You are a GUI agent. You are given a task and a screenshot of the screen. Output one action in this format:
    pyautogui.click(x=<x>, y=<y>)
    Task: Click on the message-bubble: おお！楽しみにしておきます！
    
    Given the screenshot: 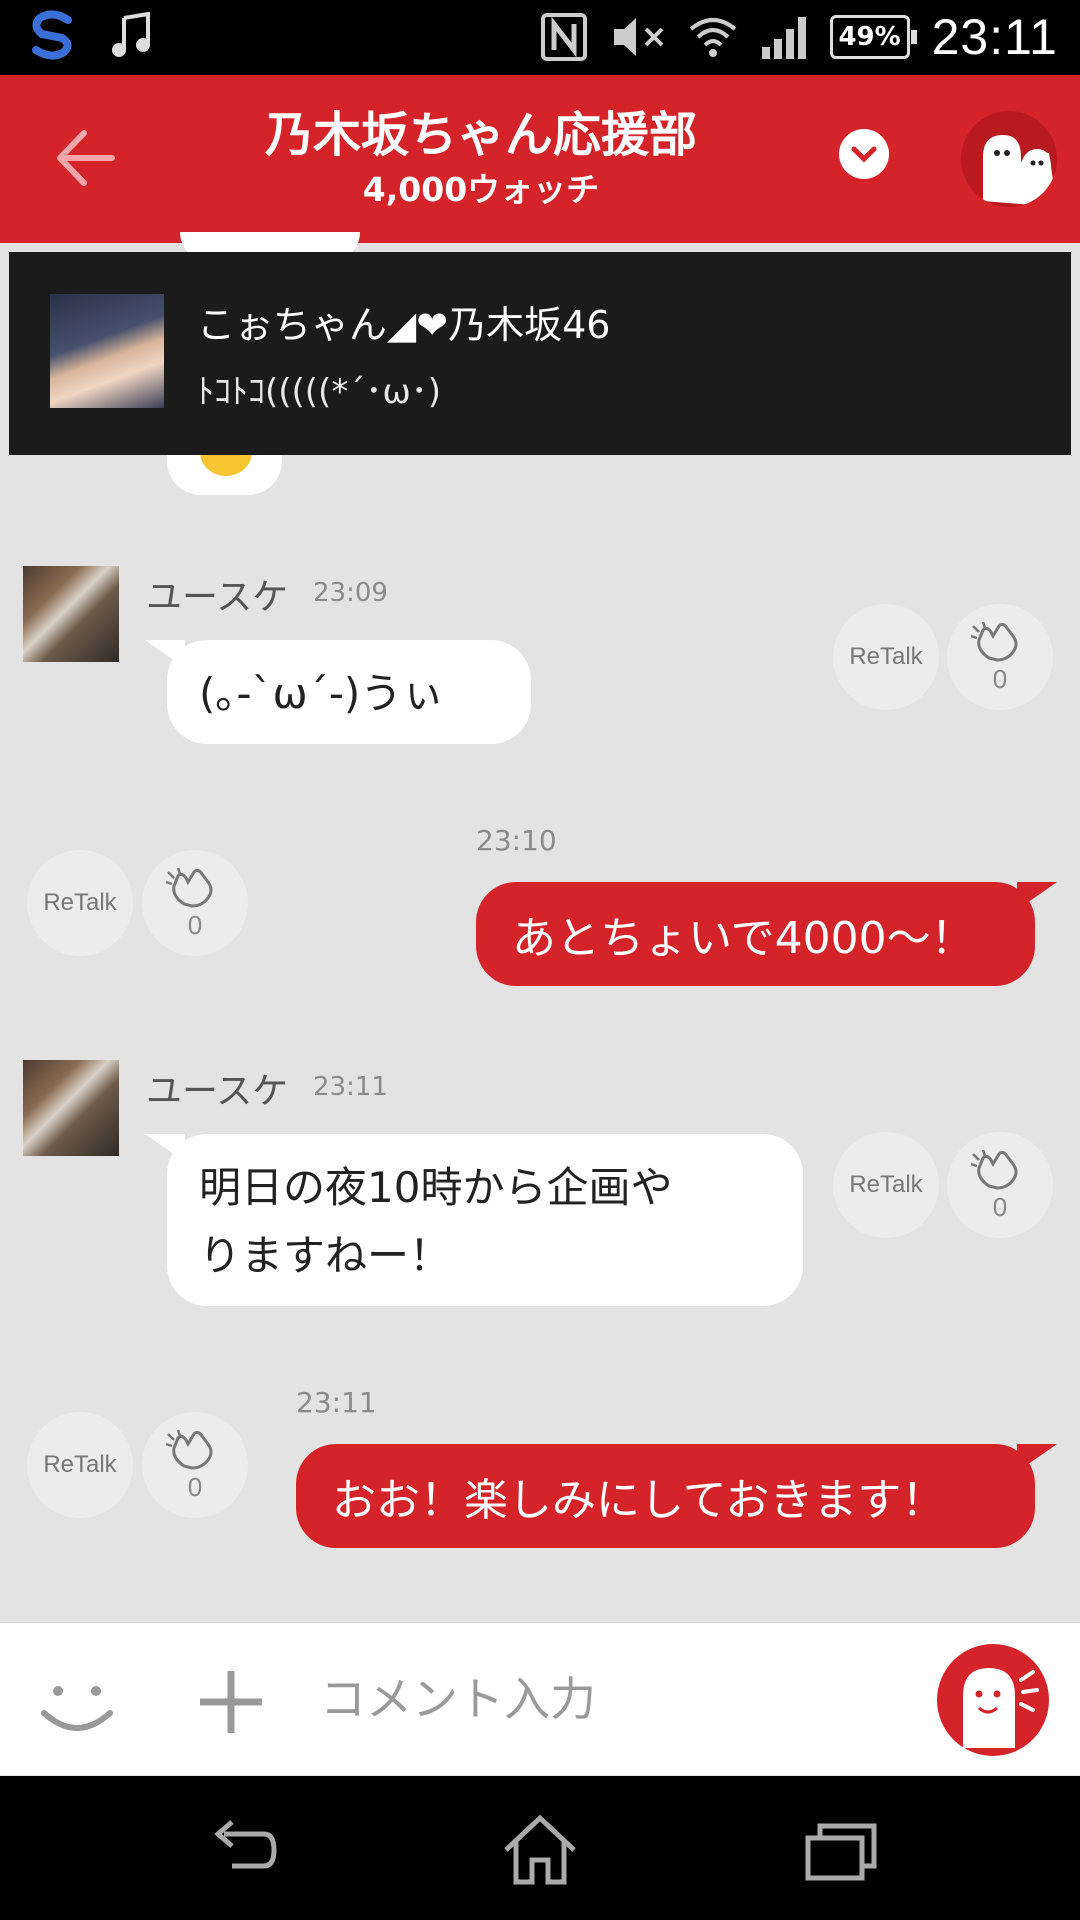 What is the action you would take?
    pyautogui.click(x=676, y=1496)
    